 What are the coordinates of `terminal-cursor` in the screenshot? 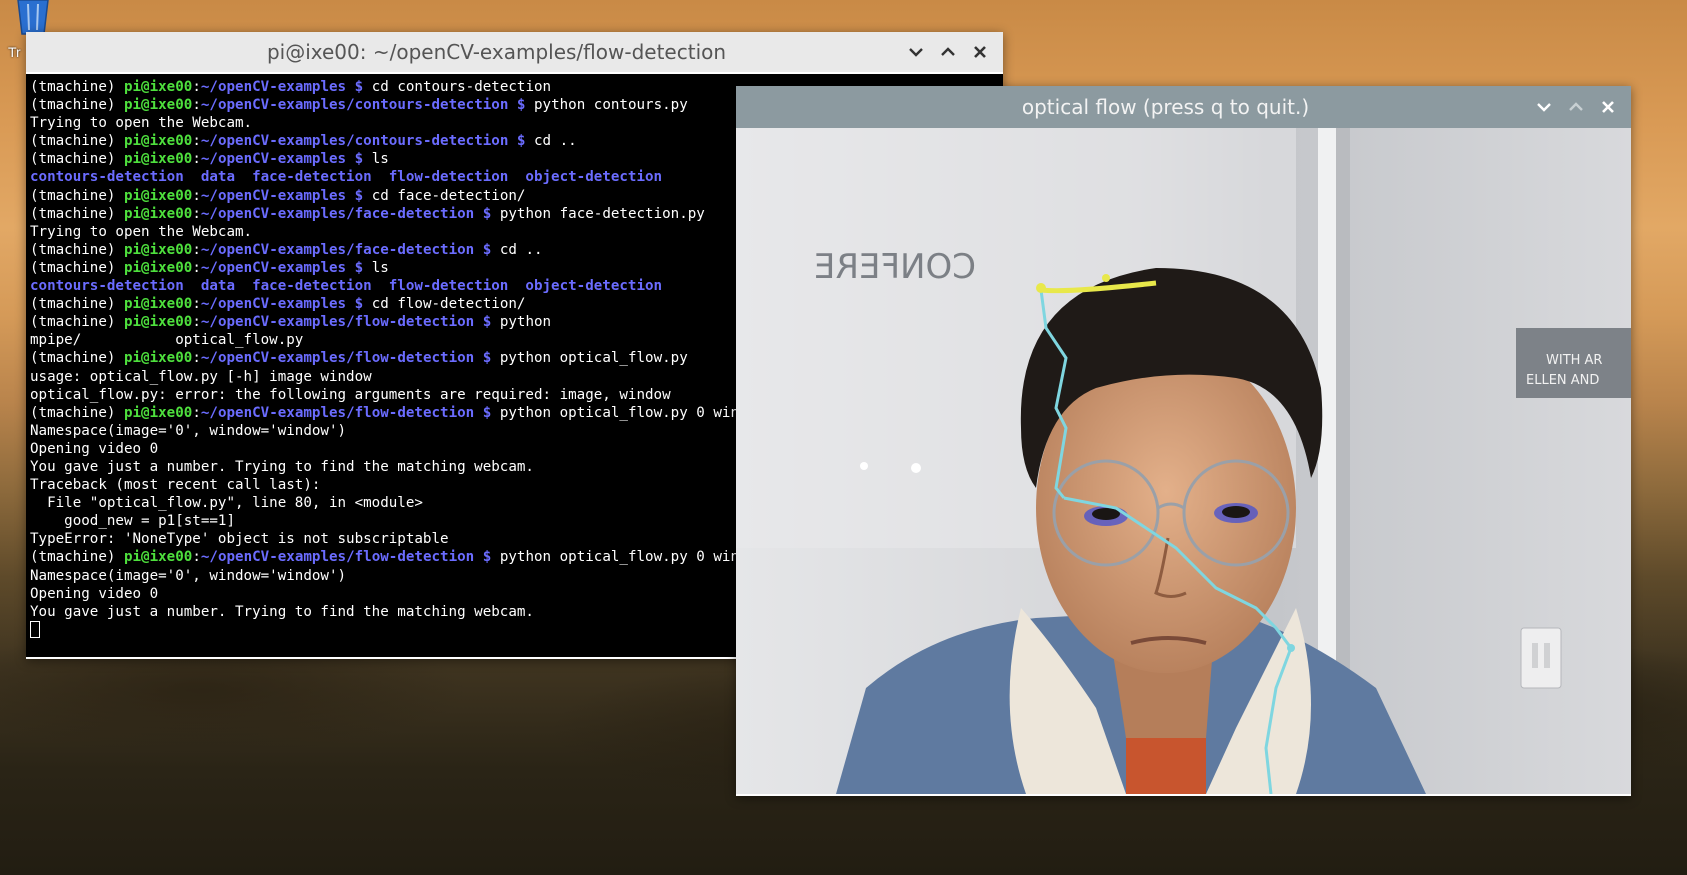 It's located at (35, 629).